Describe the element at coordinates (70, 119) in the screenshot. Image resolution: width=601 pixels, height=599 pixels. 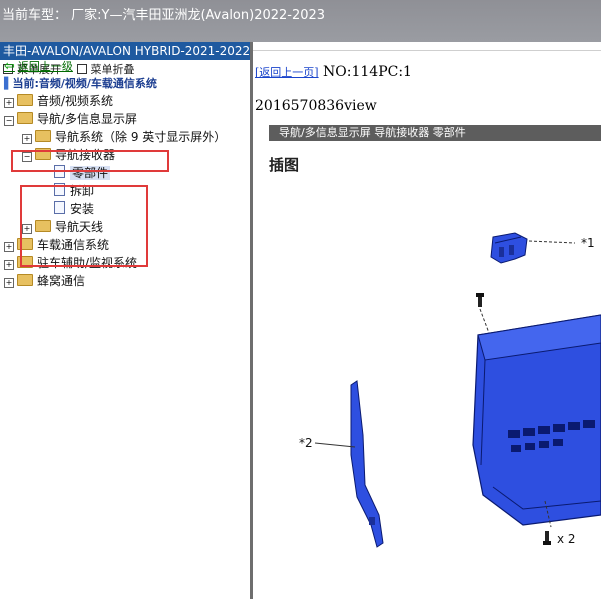
I see `tree-item-navigation-display: − 导航/多信息显示屏` at that location.